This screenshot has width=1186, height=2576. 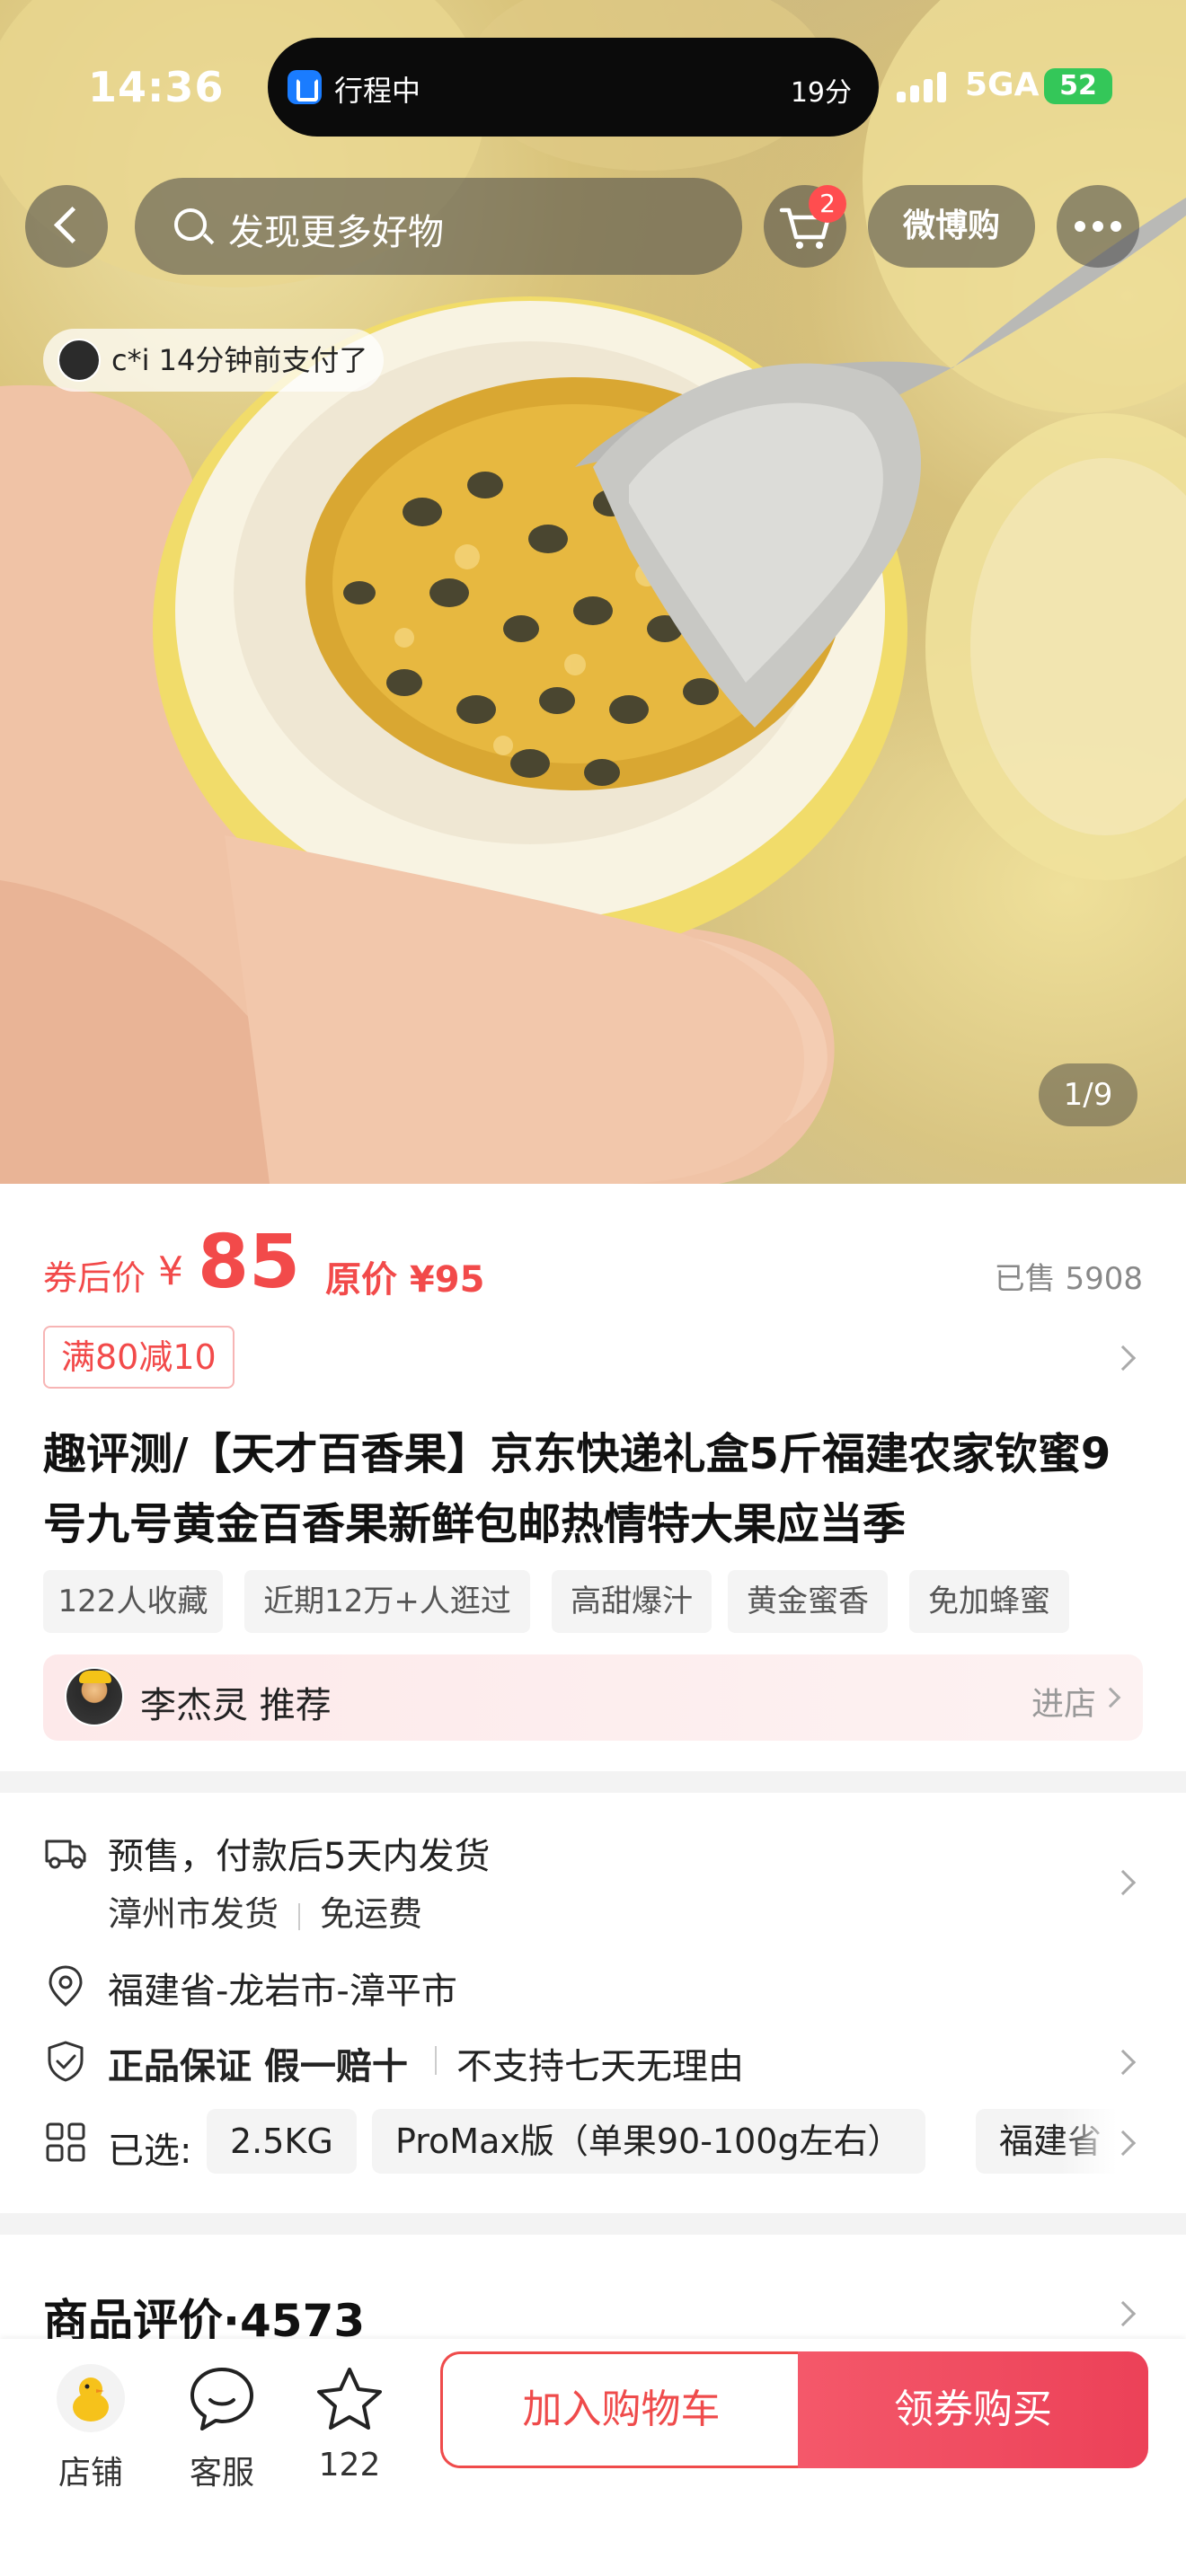 What do you see at coordinates (1080, 226) in the screenshot?
I see `more-dots-icon` at bounding box center [1080, 226].